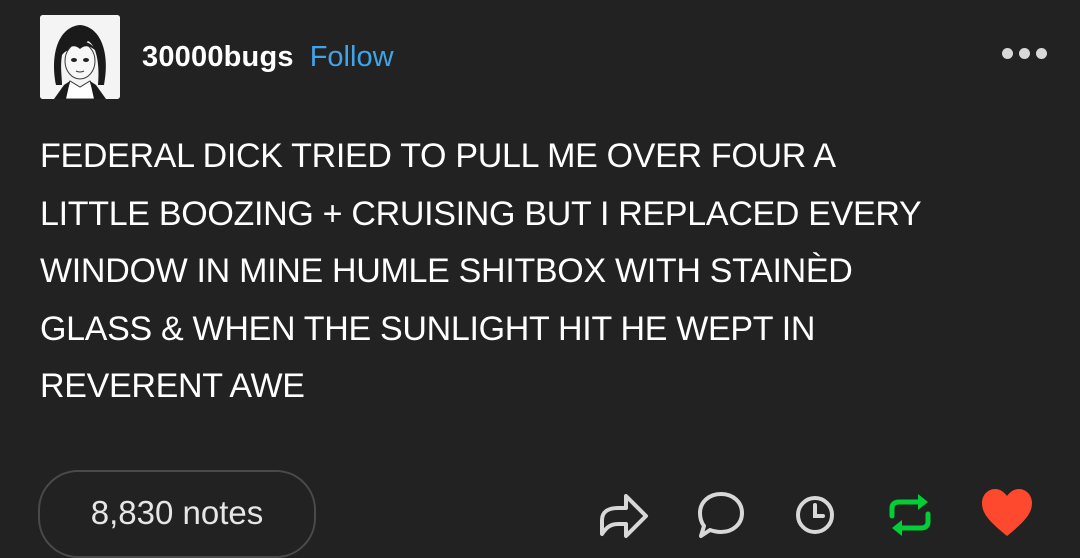  Describe the element at coordinates (623, 515) in the screenshot. I see `share-icon` at that location.